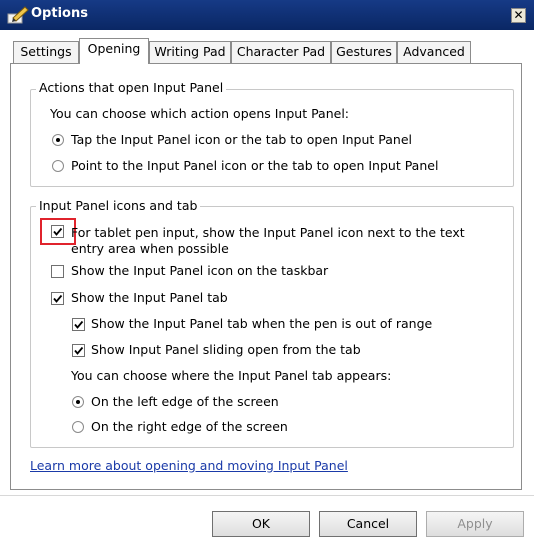  Describe the element at coordinates (267, 15) in the screenshot. I see `title-bar: Options ✕` at that location.